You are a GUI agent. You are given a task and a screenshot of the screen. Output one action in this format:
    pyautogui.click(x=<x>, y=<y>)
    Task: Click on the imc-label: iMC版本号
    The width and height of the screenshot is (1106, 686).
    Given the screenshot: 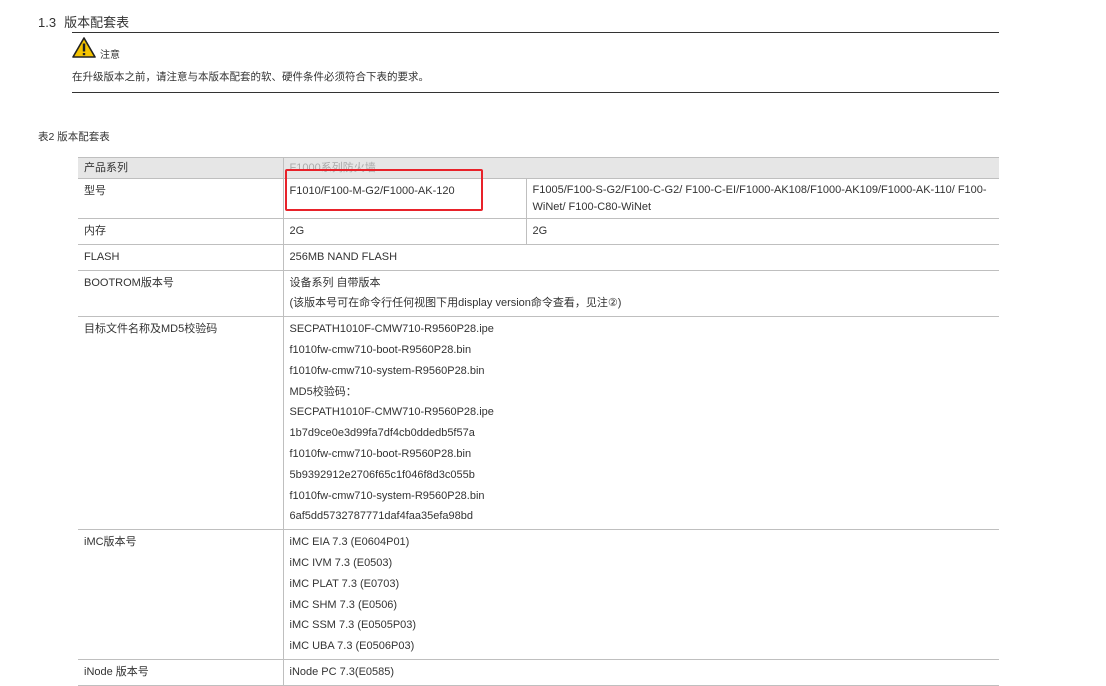 What is the action you would take?
    pyautogui.click(x=180, y=594)
    